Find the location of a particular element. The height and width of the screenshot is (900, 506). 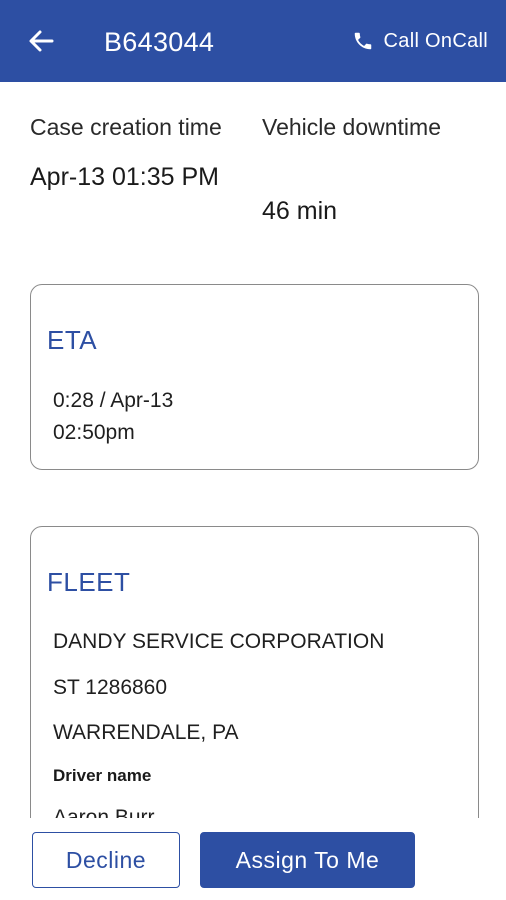

fleet-company: DANDY SERVICE CORPORATION is located at coordinates (219, 641).